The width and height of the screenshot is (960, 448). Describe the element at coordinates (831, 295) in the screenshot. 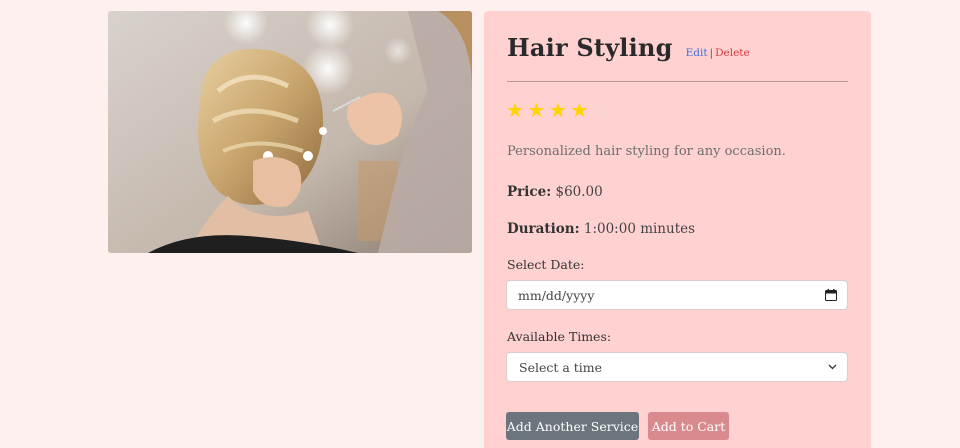

I see `calendar-icon` at that location.